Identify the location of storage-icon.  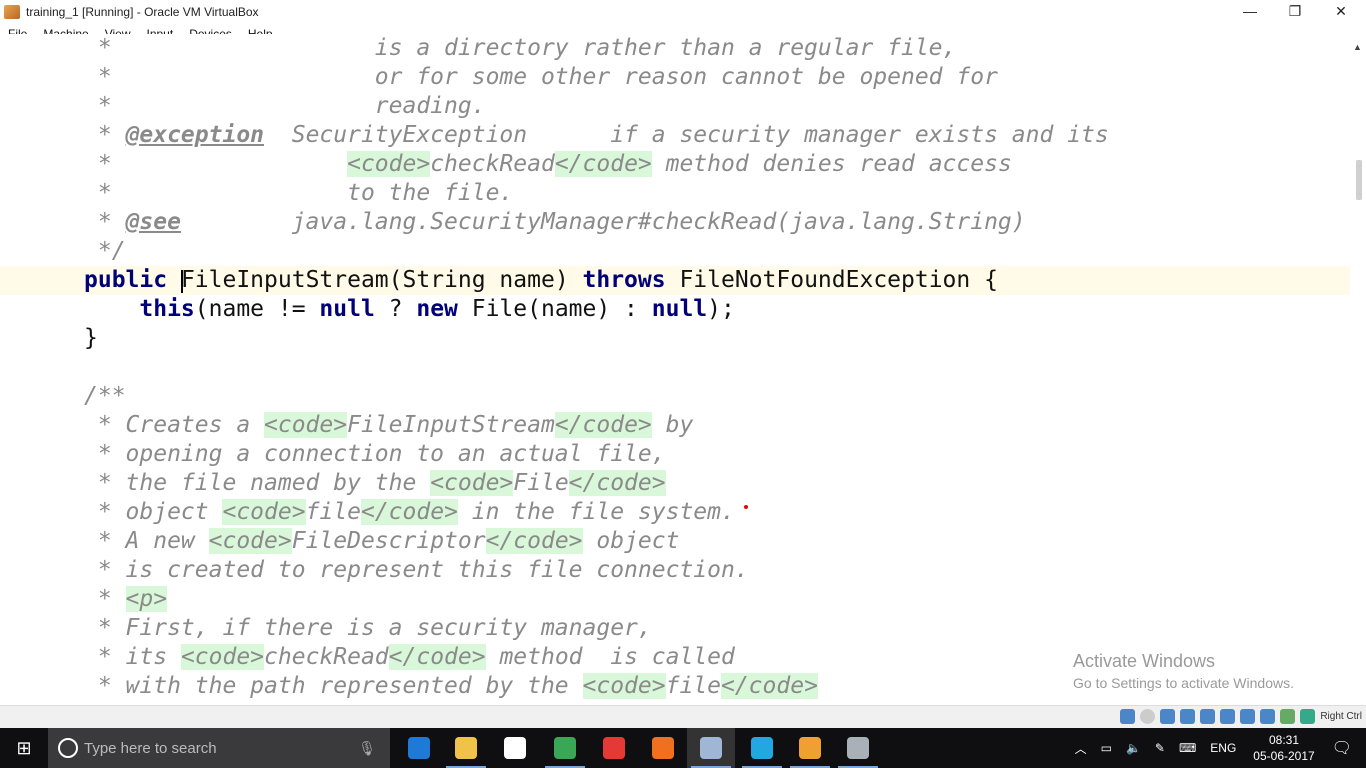
(1128, 716).